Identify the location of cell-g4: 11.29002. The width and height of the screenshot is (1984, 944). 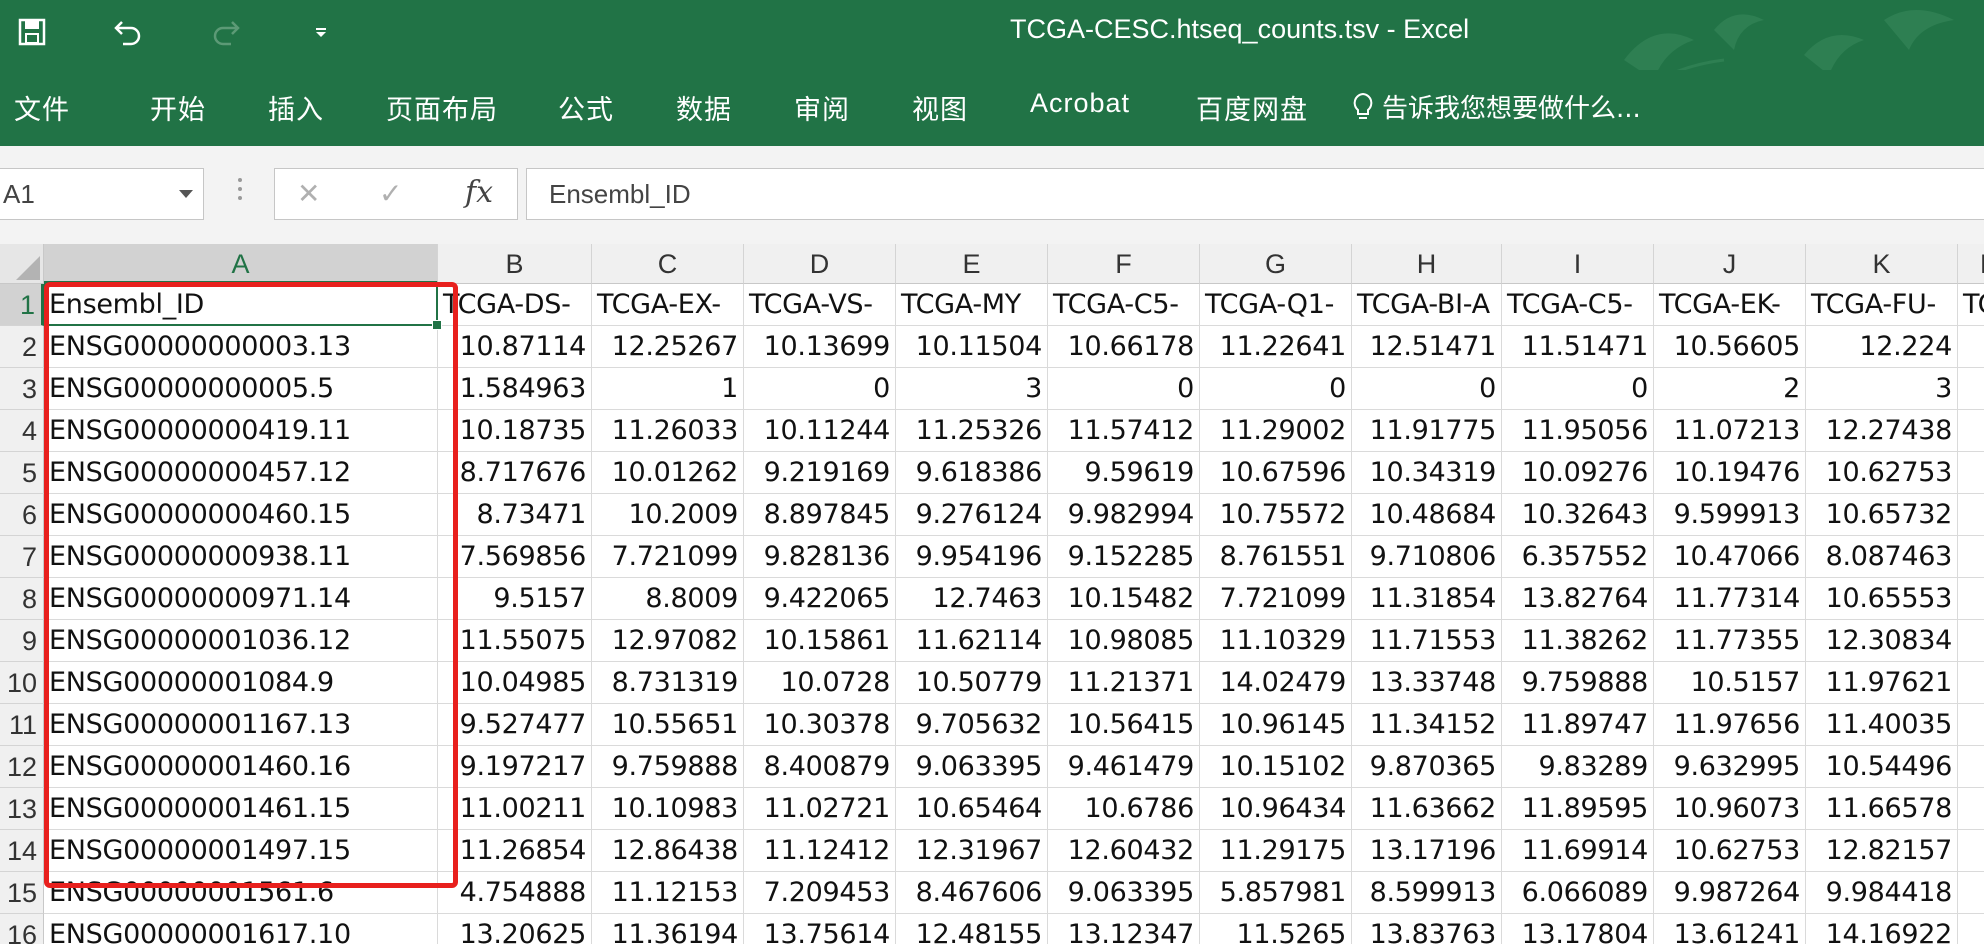
(1276, 431).